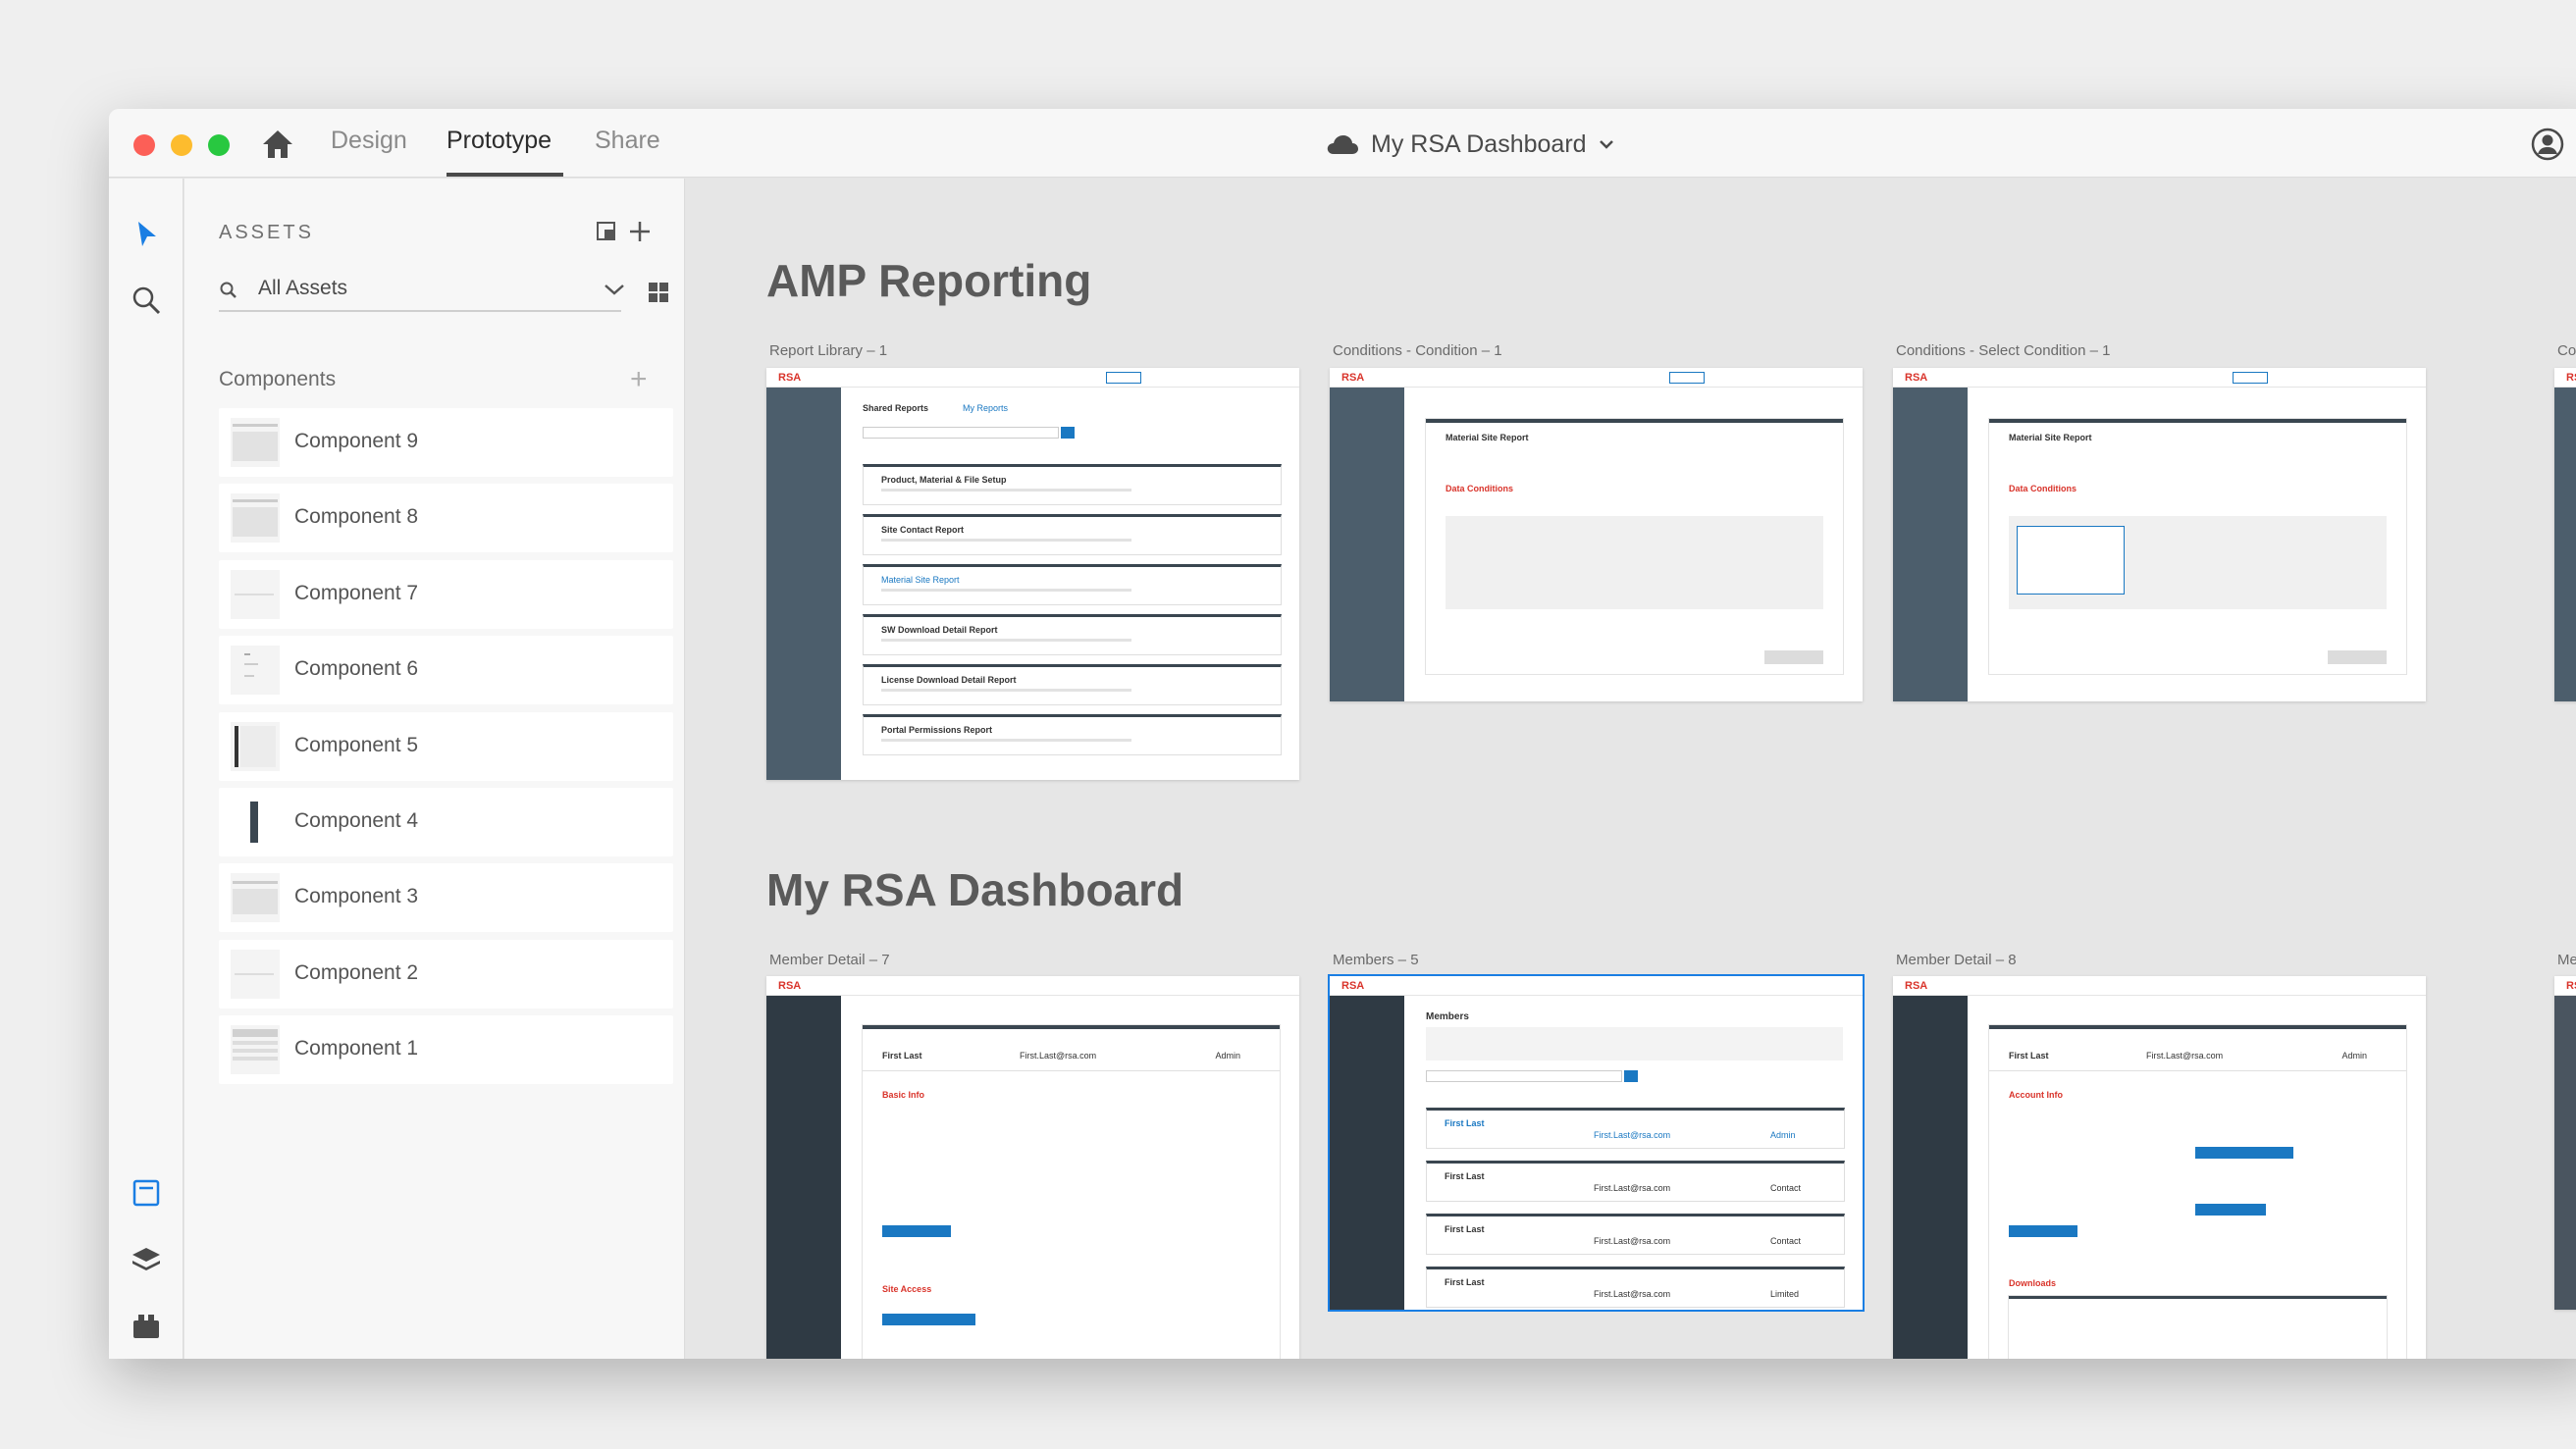 Image resolution: width=2576 pixels, height=1449 pixels. Describe the element at coordinates (446, 1050) in the screenshot. I see `list-item: Component 1` at that location.